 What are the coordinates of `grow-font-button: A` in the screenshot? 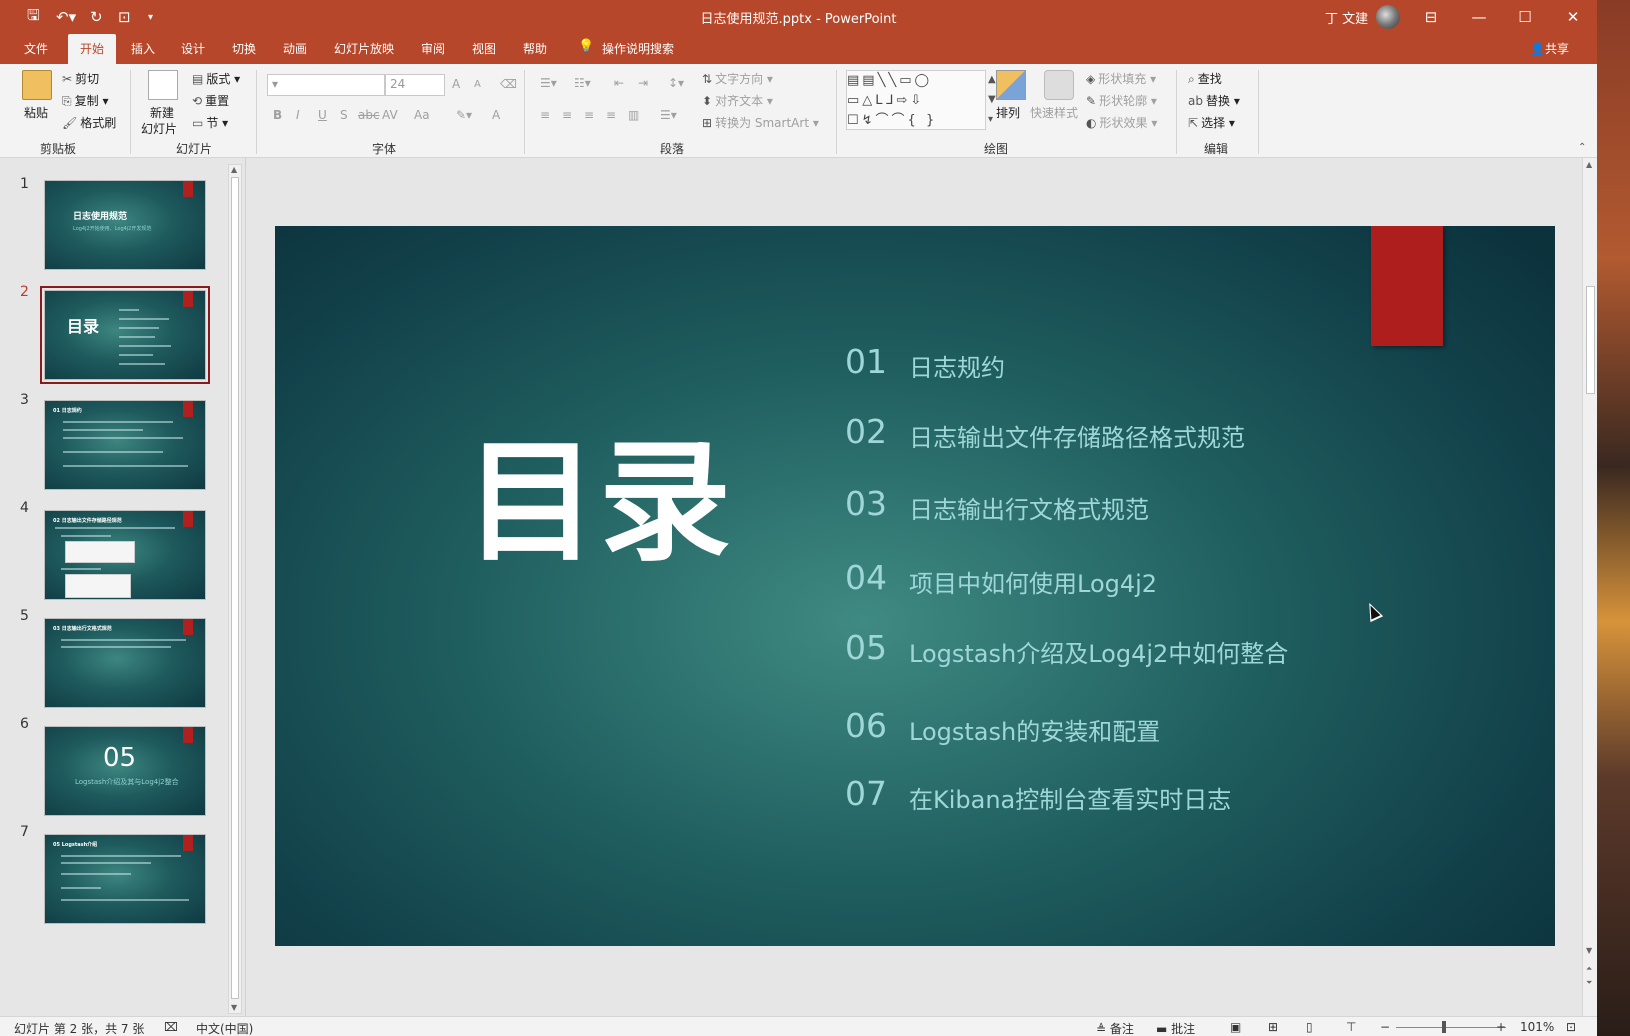 It's located at (456, 84).